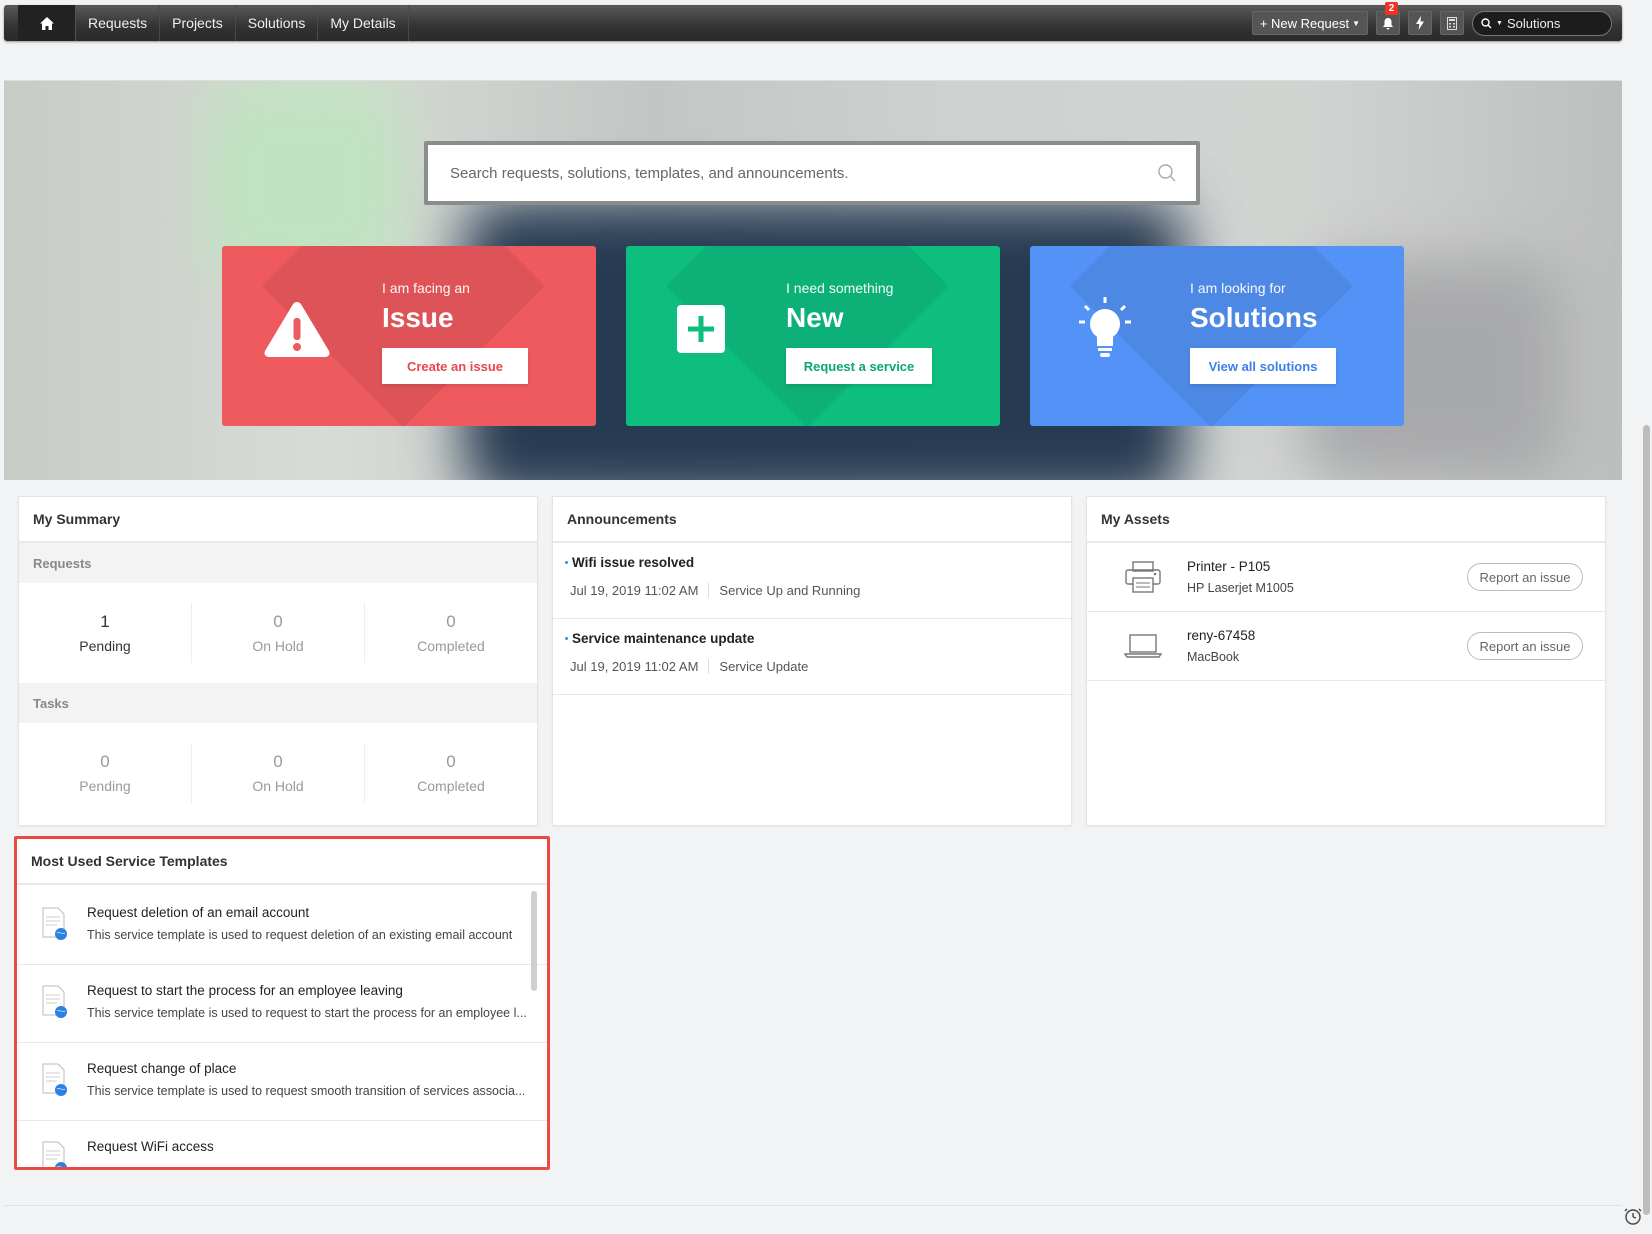  Describe the element at coordinates (813, 1205) in the screenshot. I see `footer-divider` at that location.